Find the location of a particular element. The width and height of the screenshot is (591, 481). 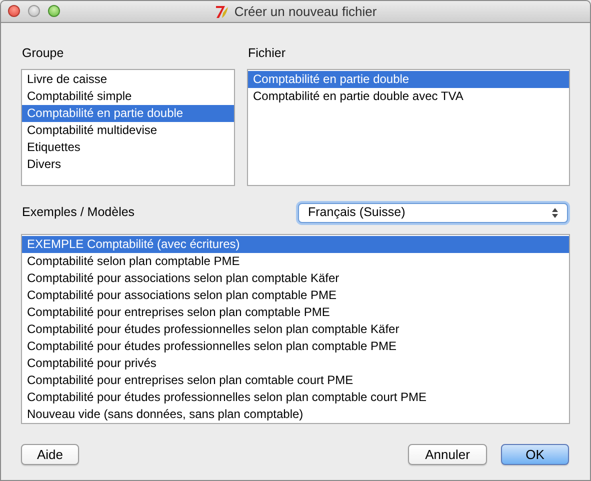

list-item: Comptabilité pour entreprises selon plan comptable PME is located at coordinates (295, 312).